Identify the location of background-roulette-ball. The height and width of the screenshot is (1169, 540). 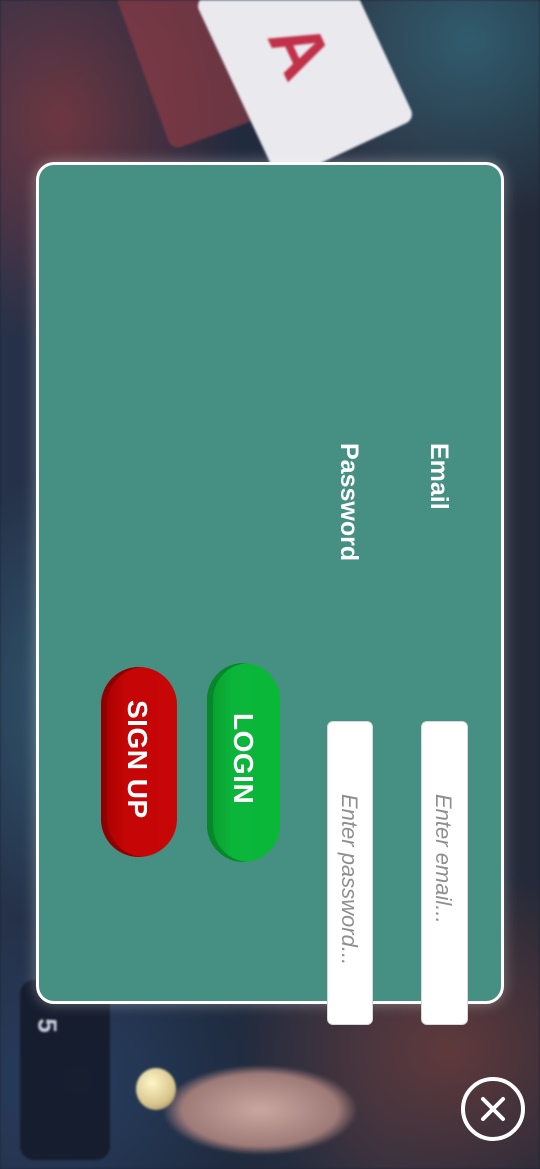
(156, 1089).